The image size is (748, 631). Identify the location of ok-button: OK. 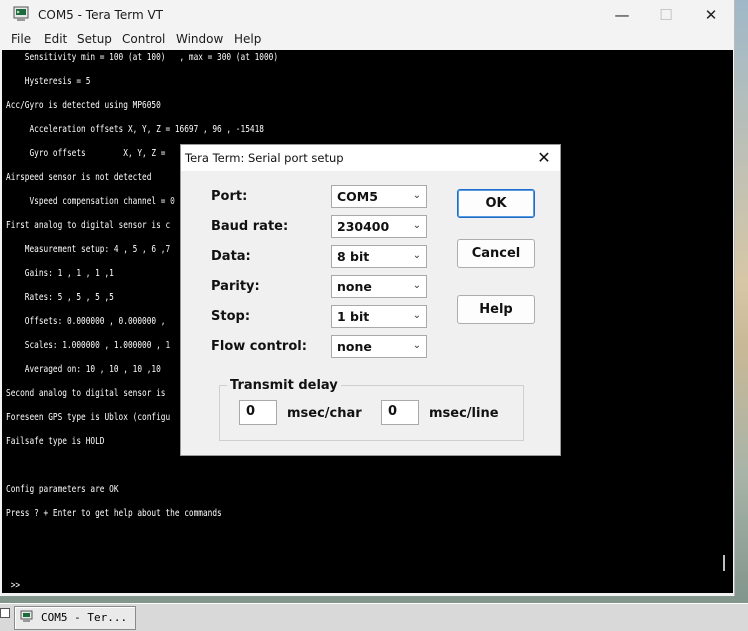
(496, 203).